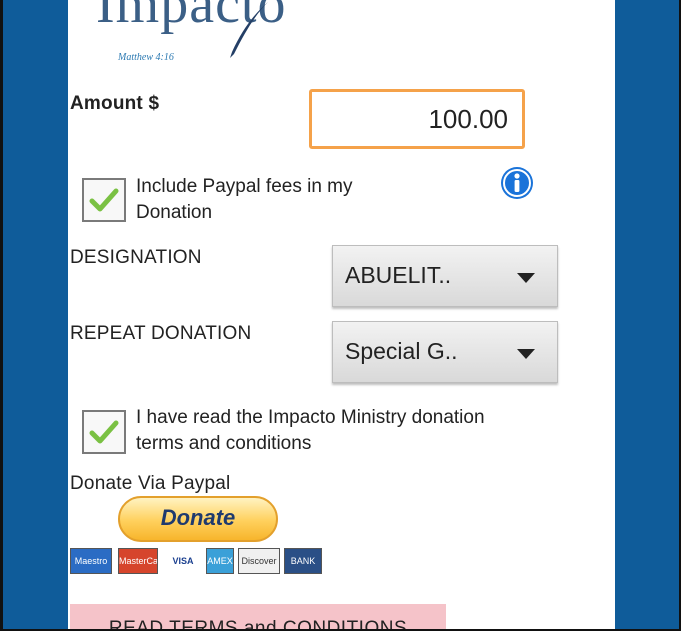 This screenshot has width=681, height=631. Describe the element at coordinates (398, 275) in the screenshot. I see `designation-value: ABUELIT..` at that location.